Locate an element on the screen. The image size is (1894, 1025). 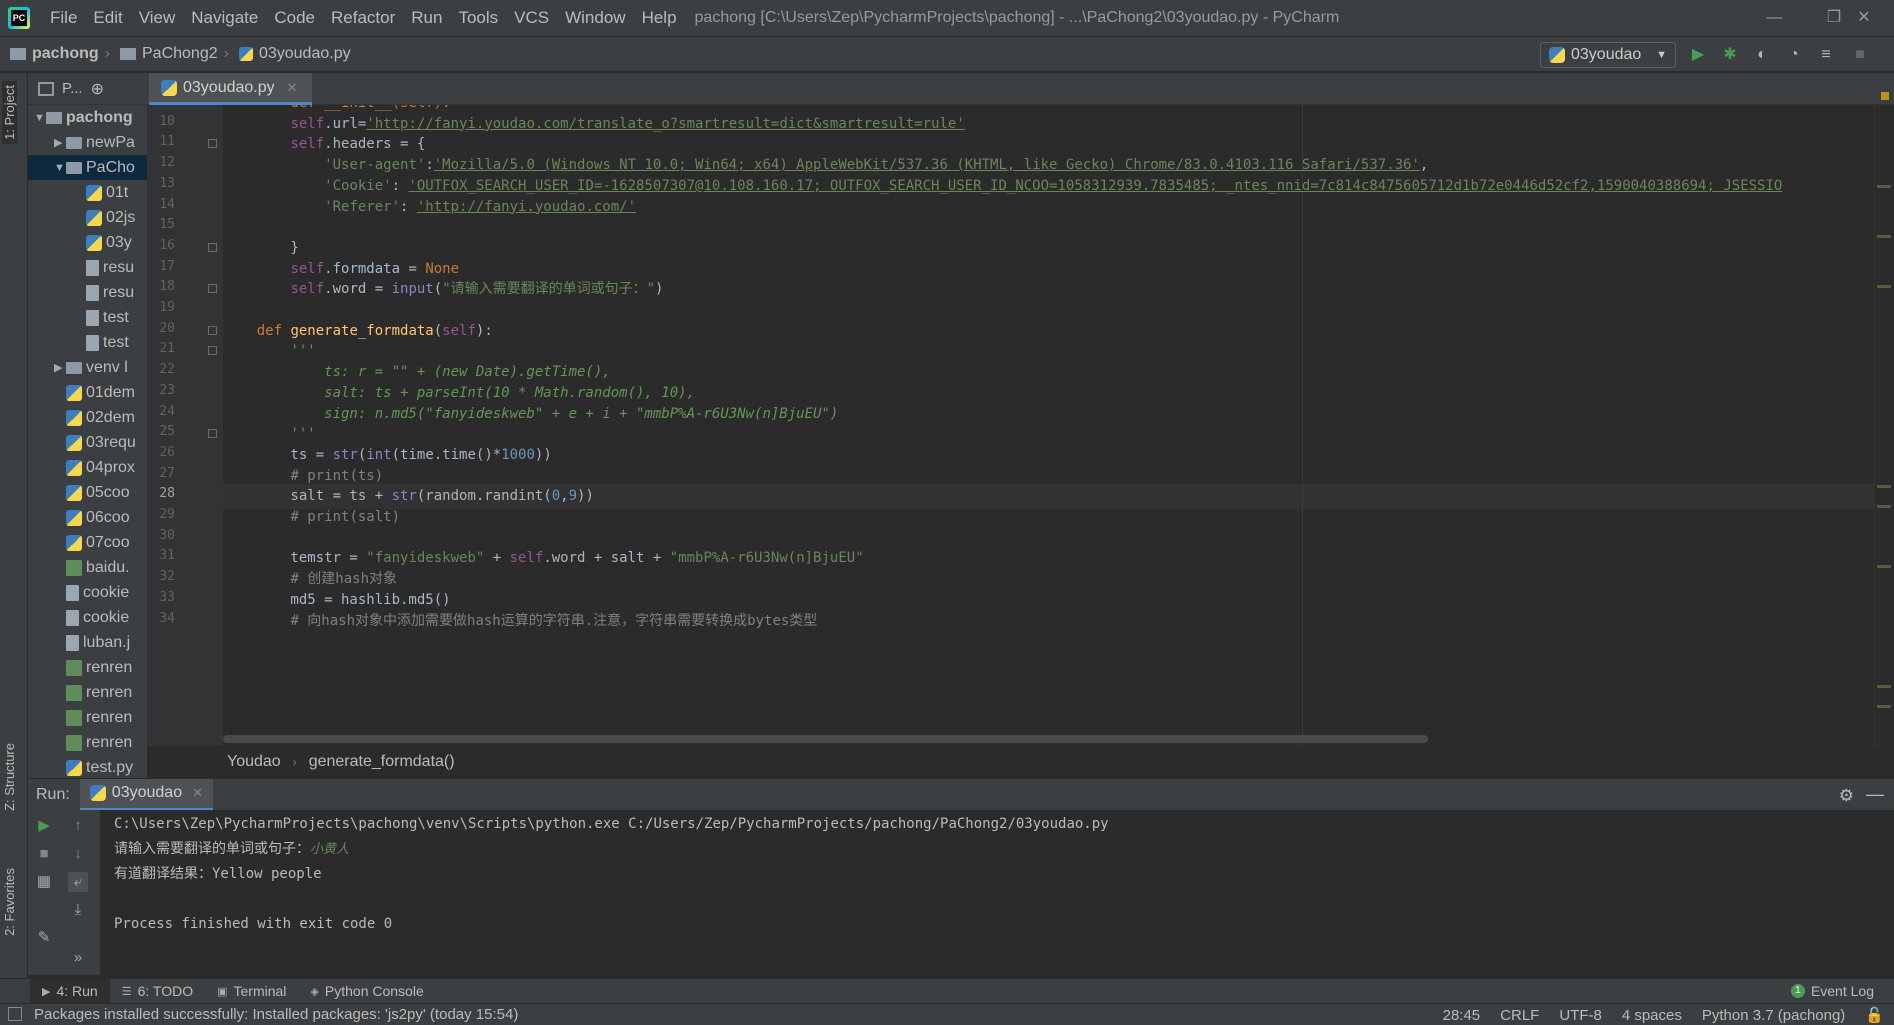
down-arrow-icon: ↓ is located at coordinates (78, 854).